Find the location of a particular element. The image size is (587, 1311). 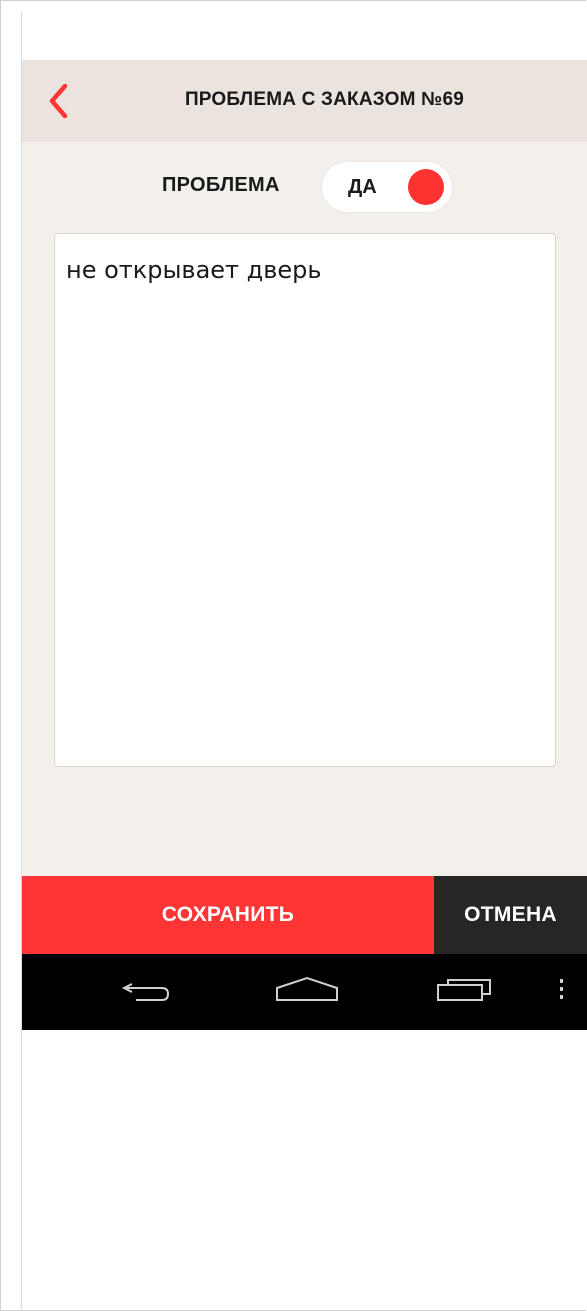

save-button: СОХРАНИТЬ is located at coordinates (228, 915).